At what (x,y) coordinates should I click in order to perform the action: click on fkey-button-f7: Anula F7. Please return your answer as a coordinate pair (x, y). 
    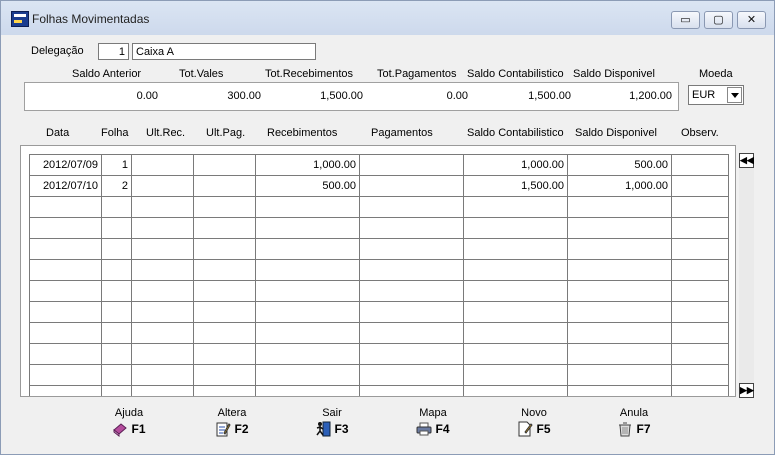
    Looking at the image, I should click on (634, 422).